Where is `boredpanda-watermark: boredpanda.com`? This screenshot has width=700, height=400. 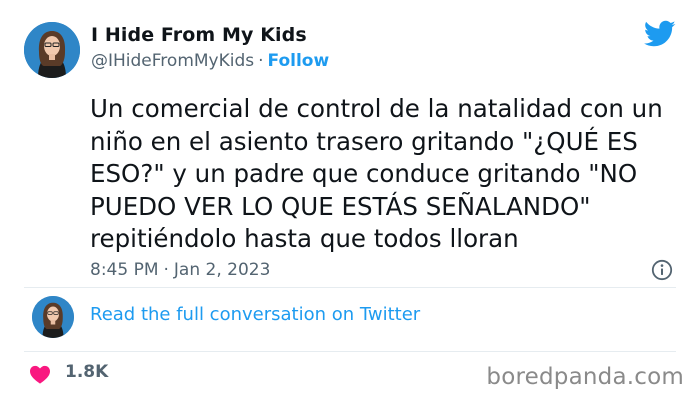
boredpanda-watermark: boredpanda.com is located at coordinates (585, 377).